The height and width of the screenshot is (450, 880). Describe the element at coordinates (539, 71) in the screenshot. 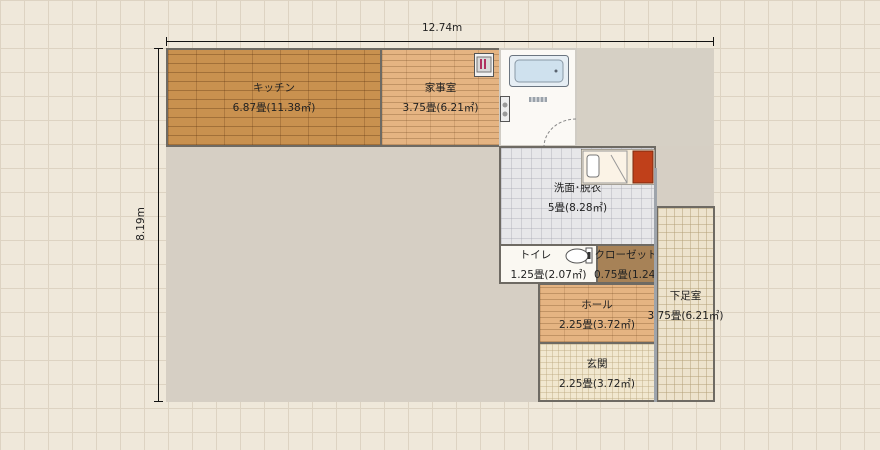

I see `bathtub-icon` at that location.